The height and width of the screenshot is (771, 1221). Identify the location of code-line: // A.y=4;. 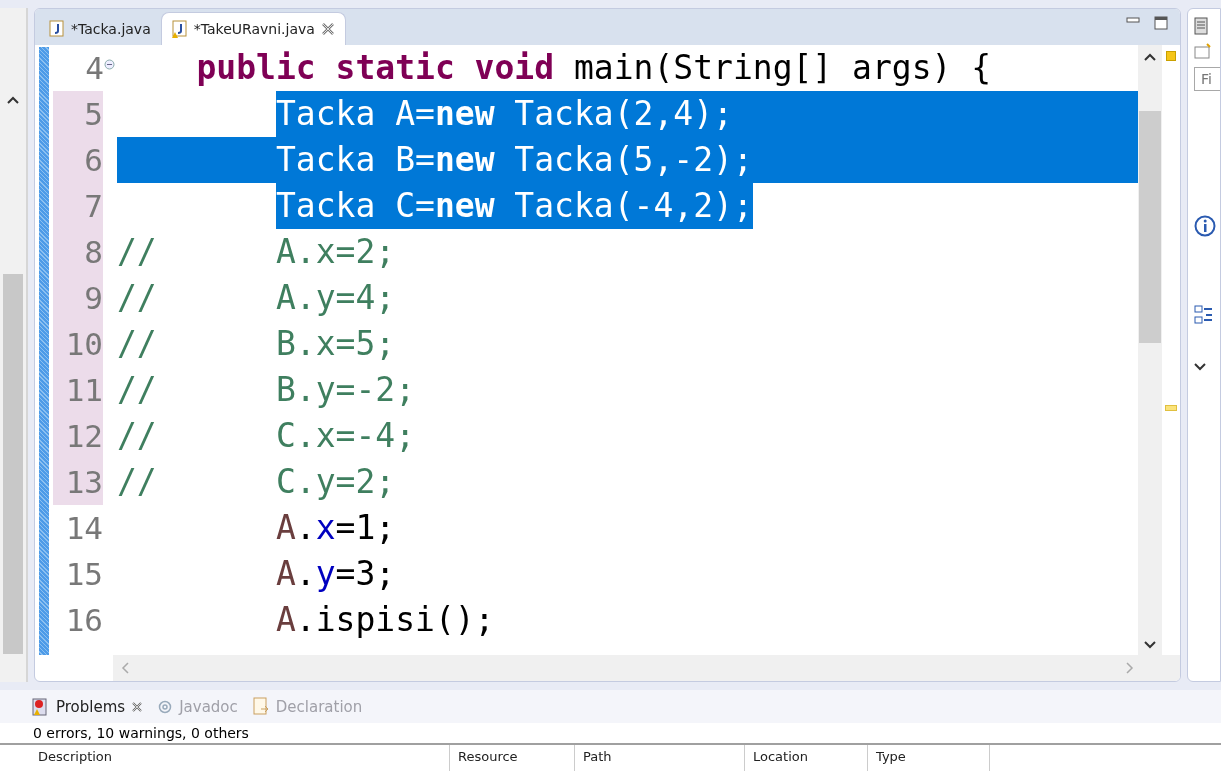
(256, 298).